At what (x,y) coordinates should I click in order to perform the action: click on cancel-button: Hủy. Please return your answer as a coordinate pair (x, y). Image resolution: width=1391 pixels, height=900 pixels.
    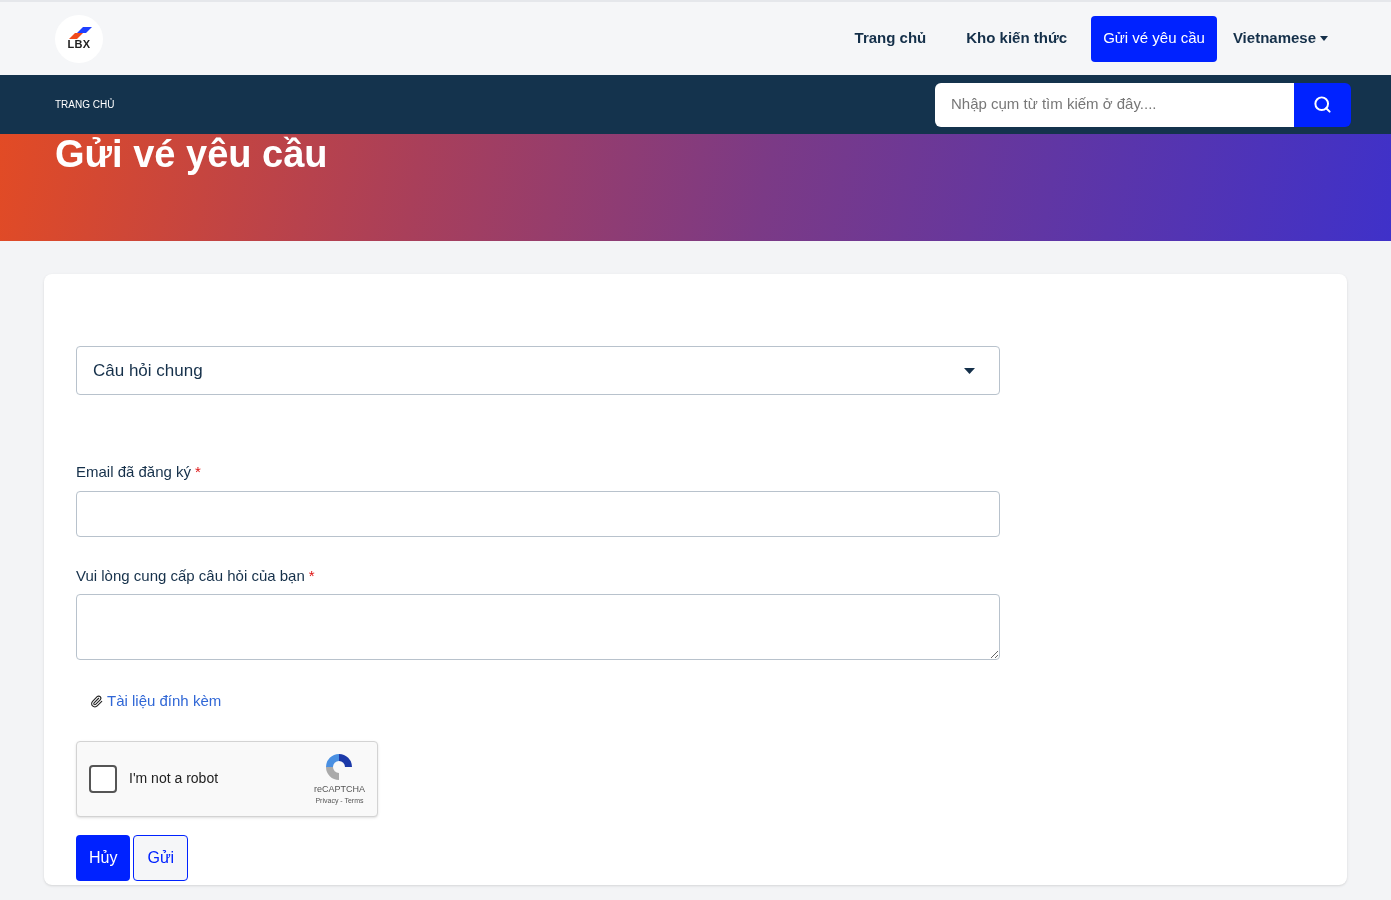
    Looking at the image, I should click on (103, 857).